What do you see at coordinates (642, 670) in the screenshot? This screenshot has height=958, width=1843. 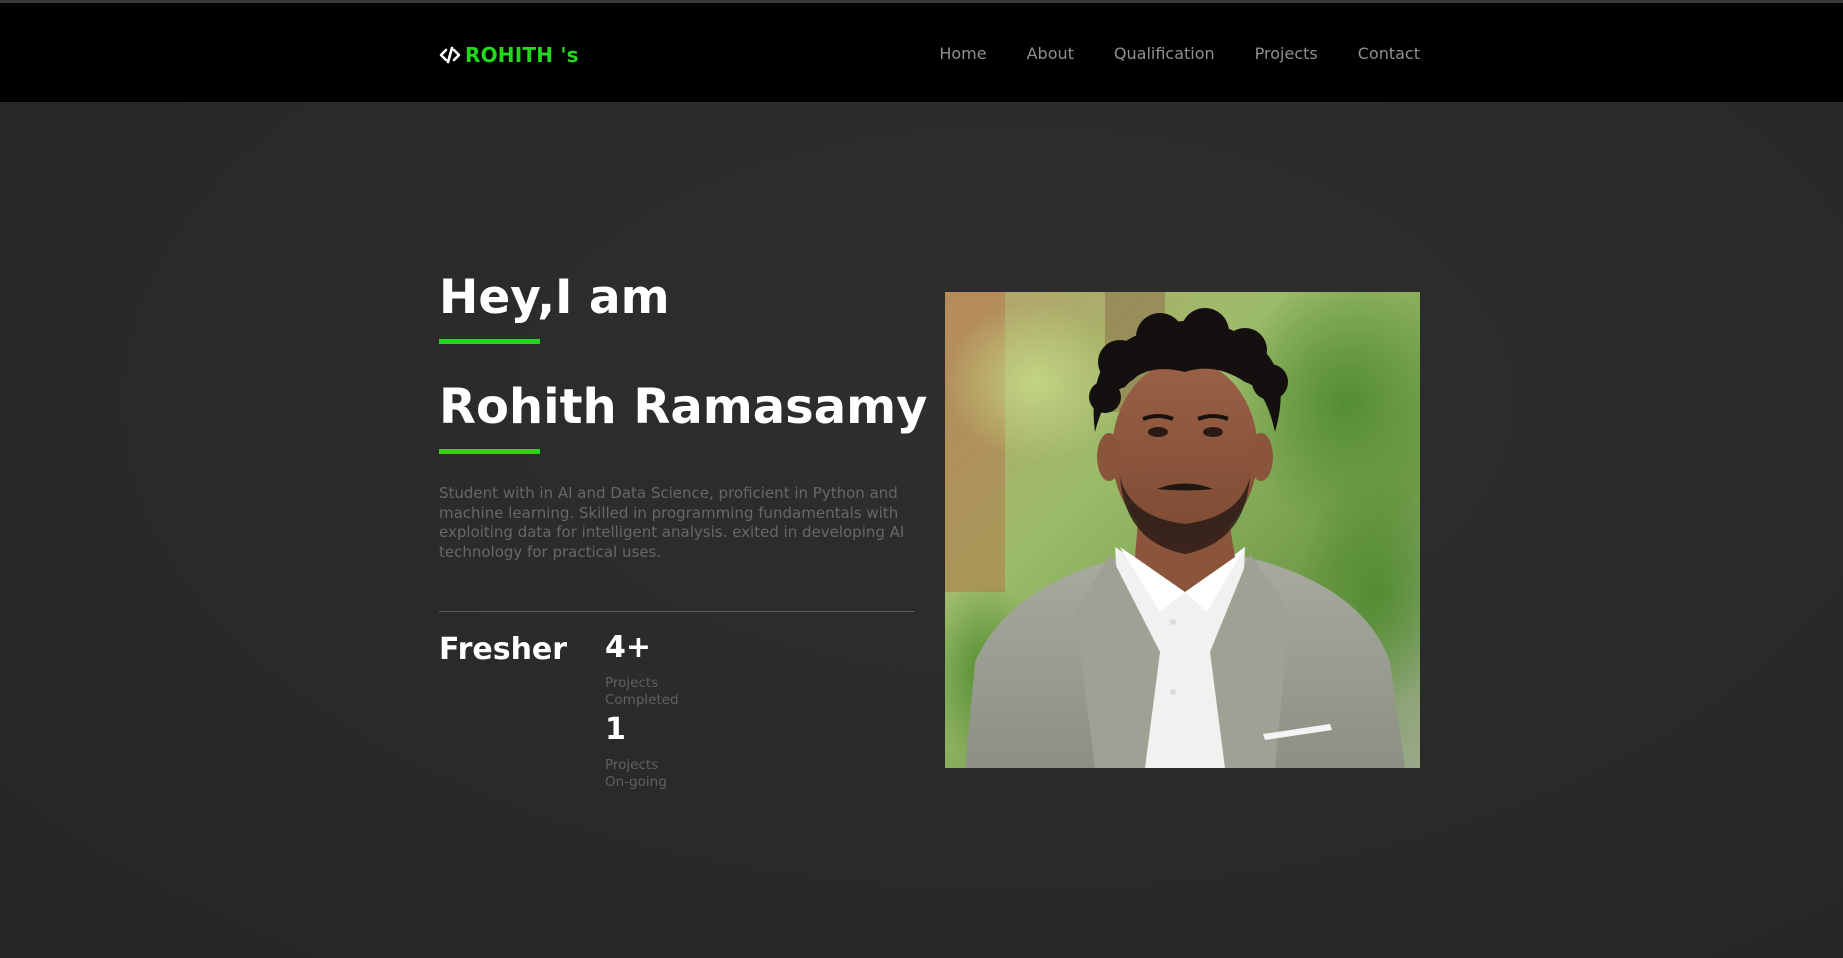 I see `stat-projects-completed: 4+ Projects Completed` at bounding box center [642, 670].